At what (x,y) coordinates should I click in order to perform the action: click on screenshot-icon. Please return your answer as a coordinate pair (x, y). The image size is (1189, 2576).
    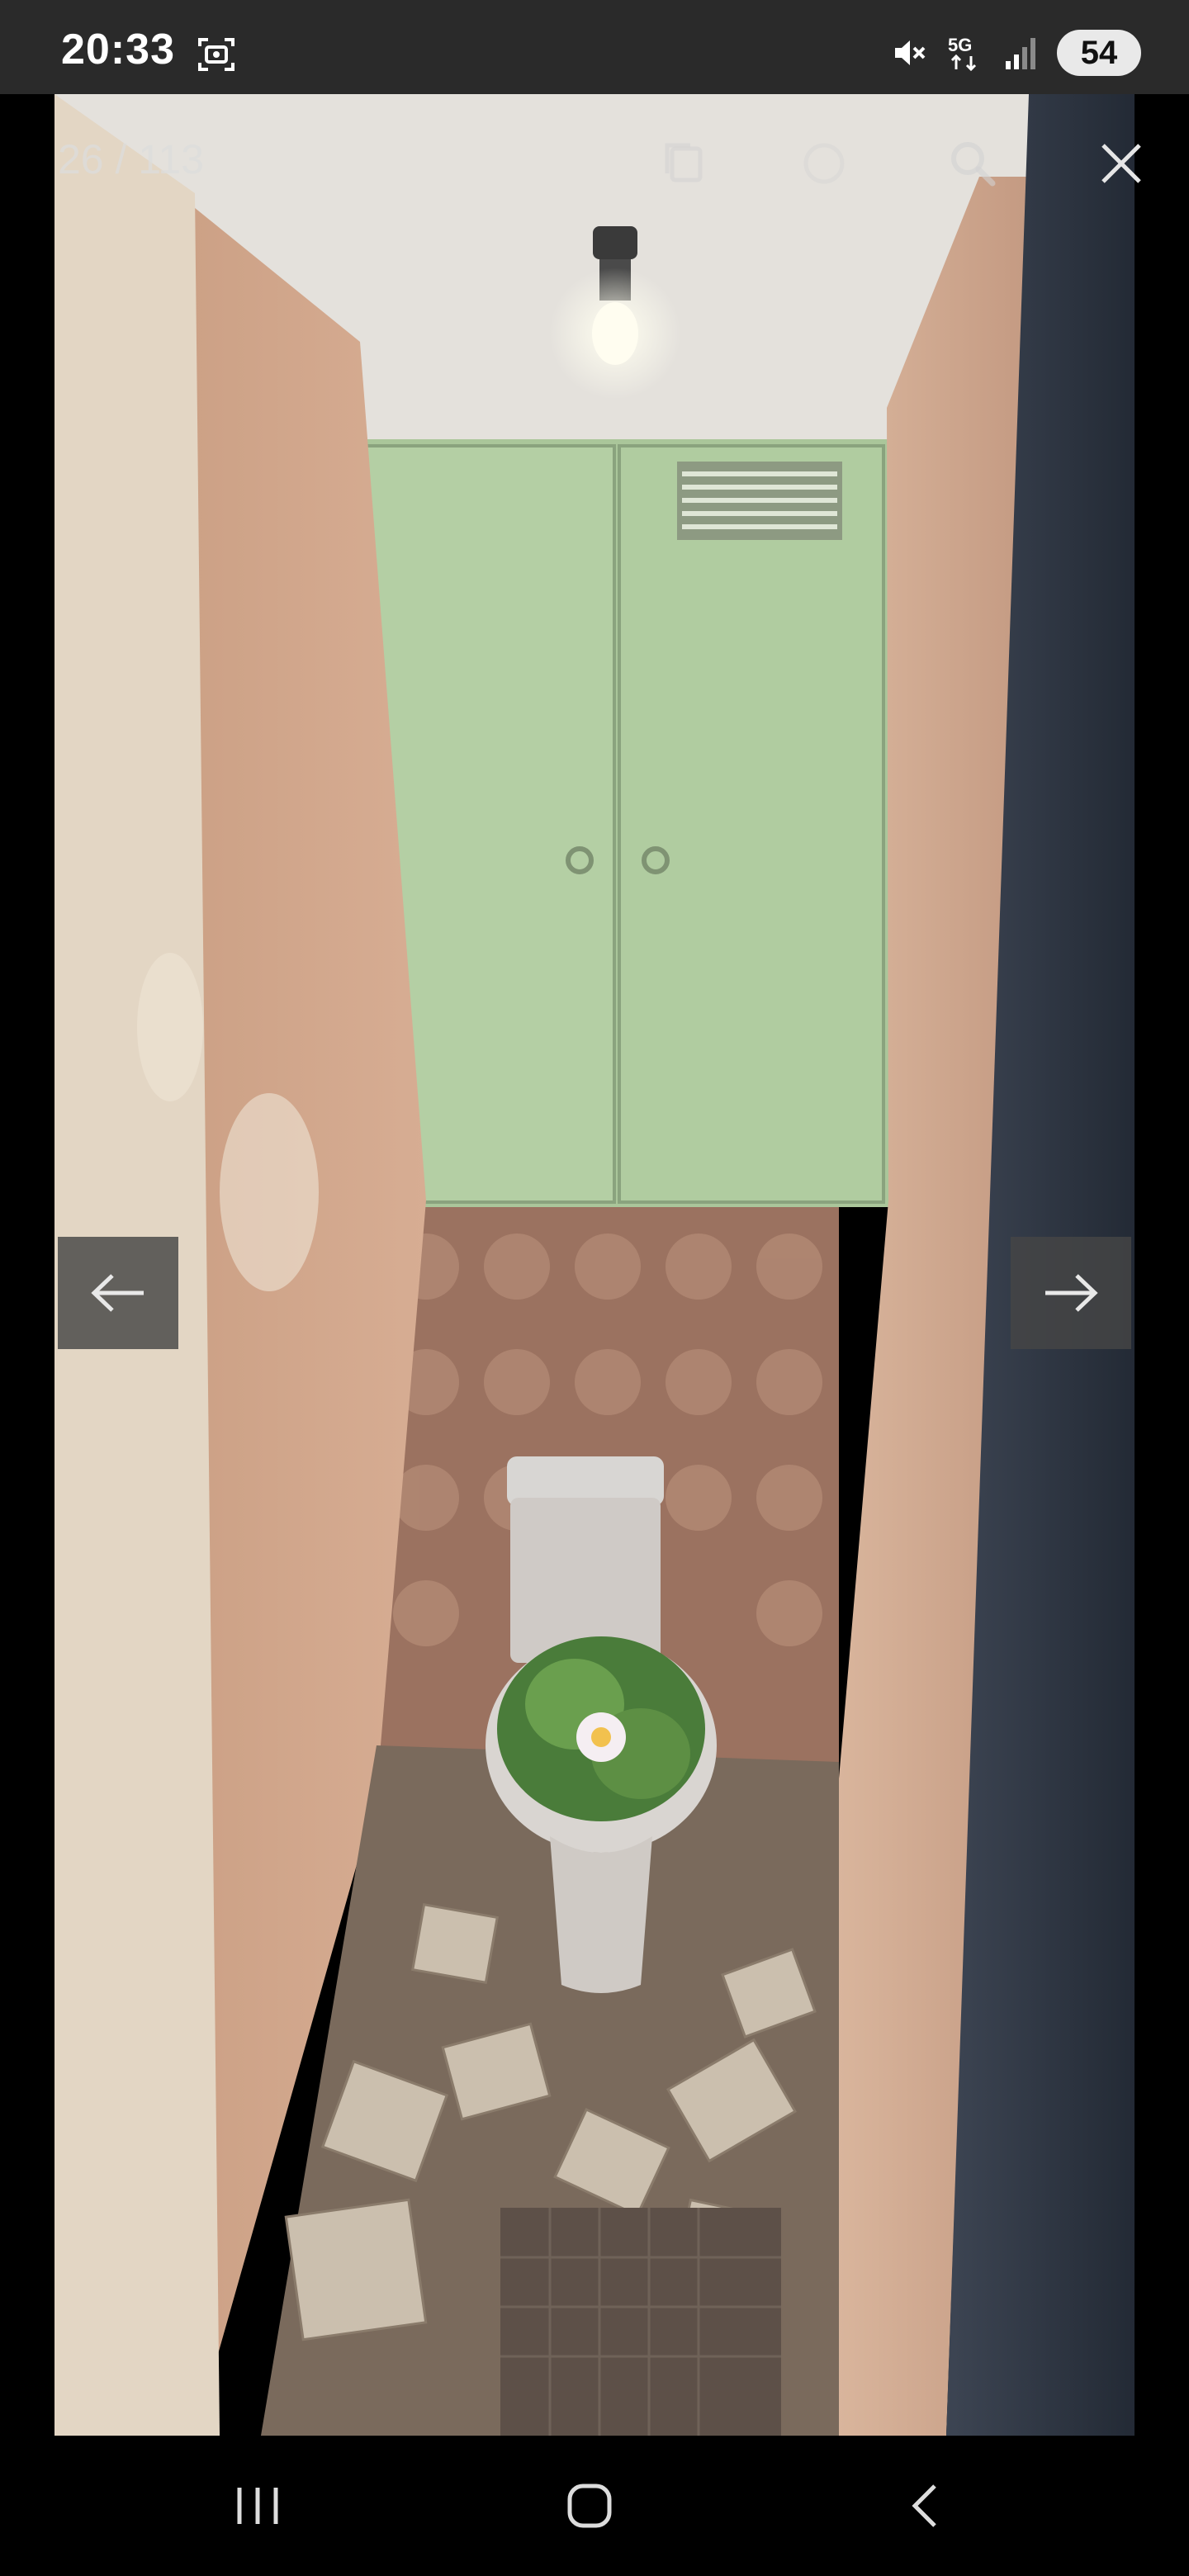
    Looking at the image, I should click on (216, 54).